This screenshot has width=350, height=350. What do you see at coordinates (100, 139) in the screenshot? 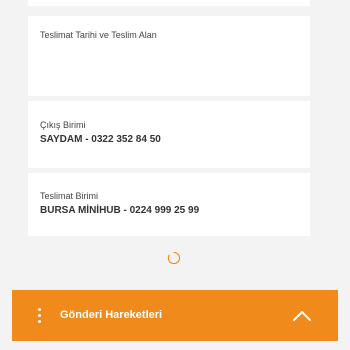
I see `origin-value: SAYDAM - 0322 352 84 50` at bounding box center [100, 139].